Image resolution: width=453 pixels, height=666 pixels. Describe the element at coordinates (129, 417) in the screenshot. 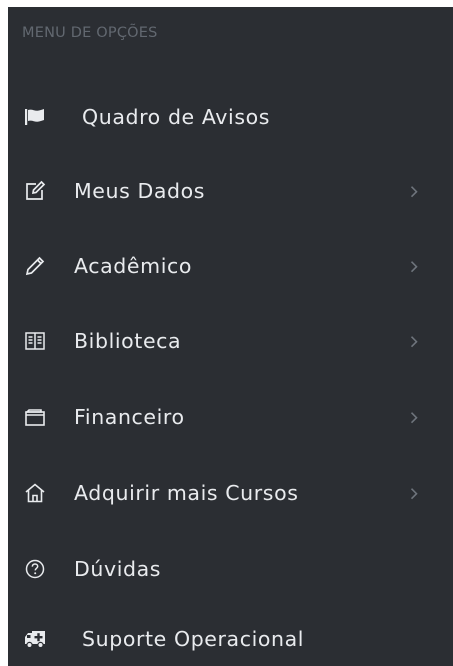

I see `menu-item-label: Financeiro` at that location.